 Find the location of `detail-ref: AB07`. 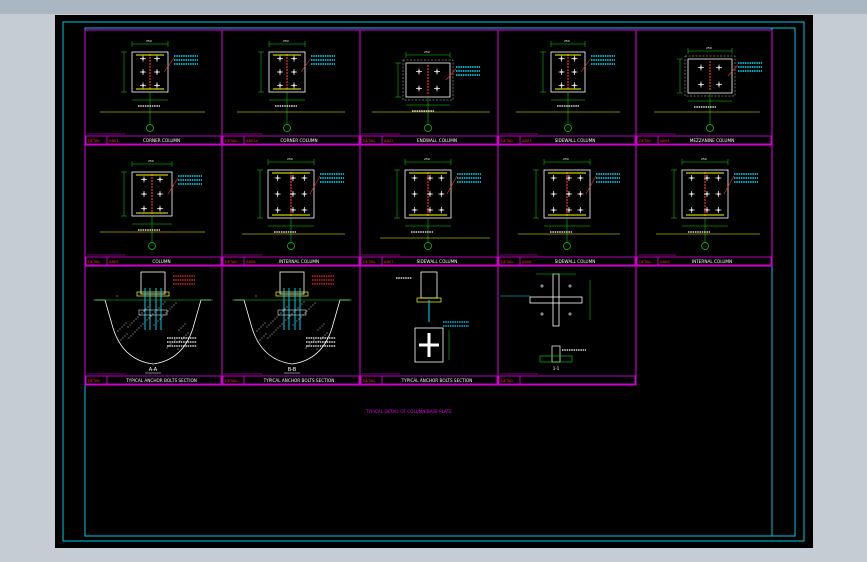

detail-ref: AB07 is located at coordinates (389, 262).